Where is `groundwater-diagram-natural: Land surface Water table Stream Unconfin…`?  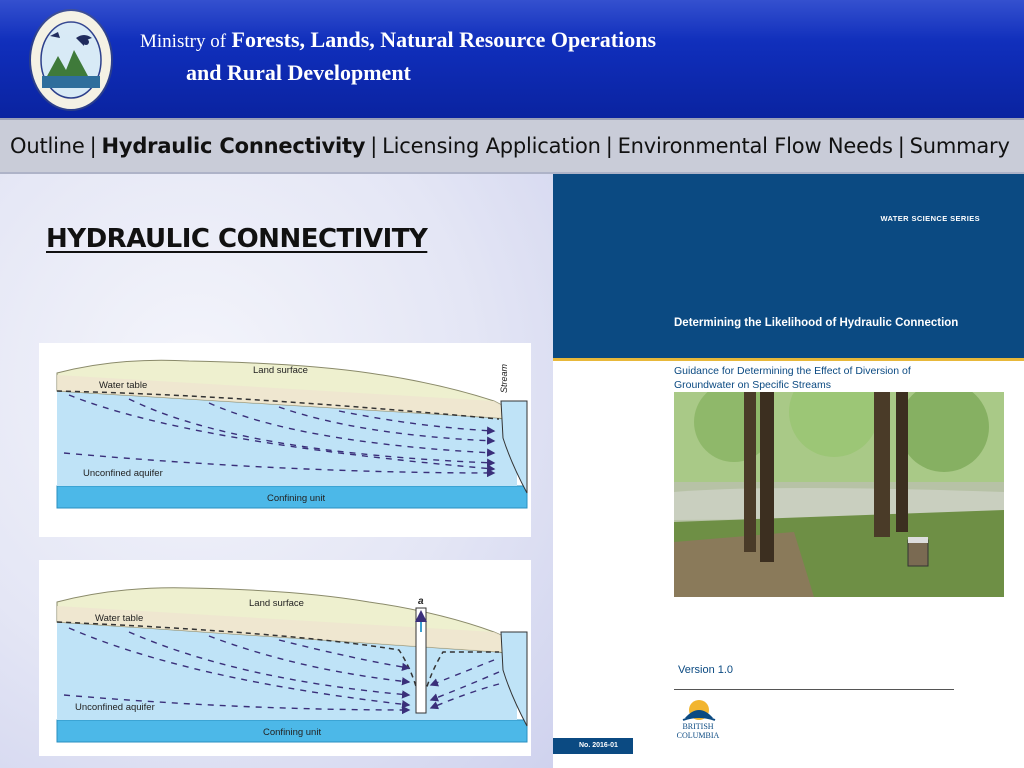
groundwater-diagram-natural: Land surface Water table Stream Unconfin… is located at coordinates (285, 440).